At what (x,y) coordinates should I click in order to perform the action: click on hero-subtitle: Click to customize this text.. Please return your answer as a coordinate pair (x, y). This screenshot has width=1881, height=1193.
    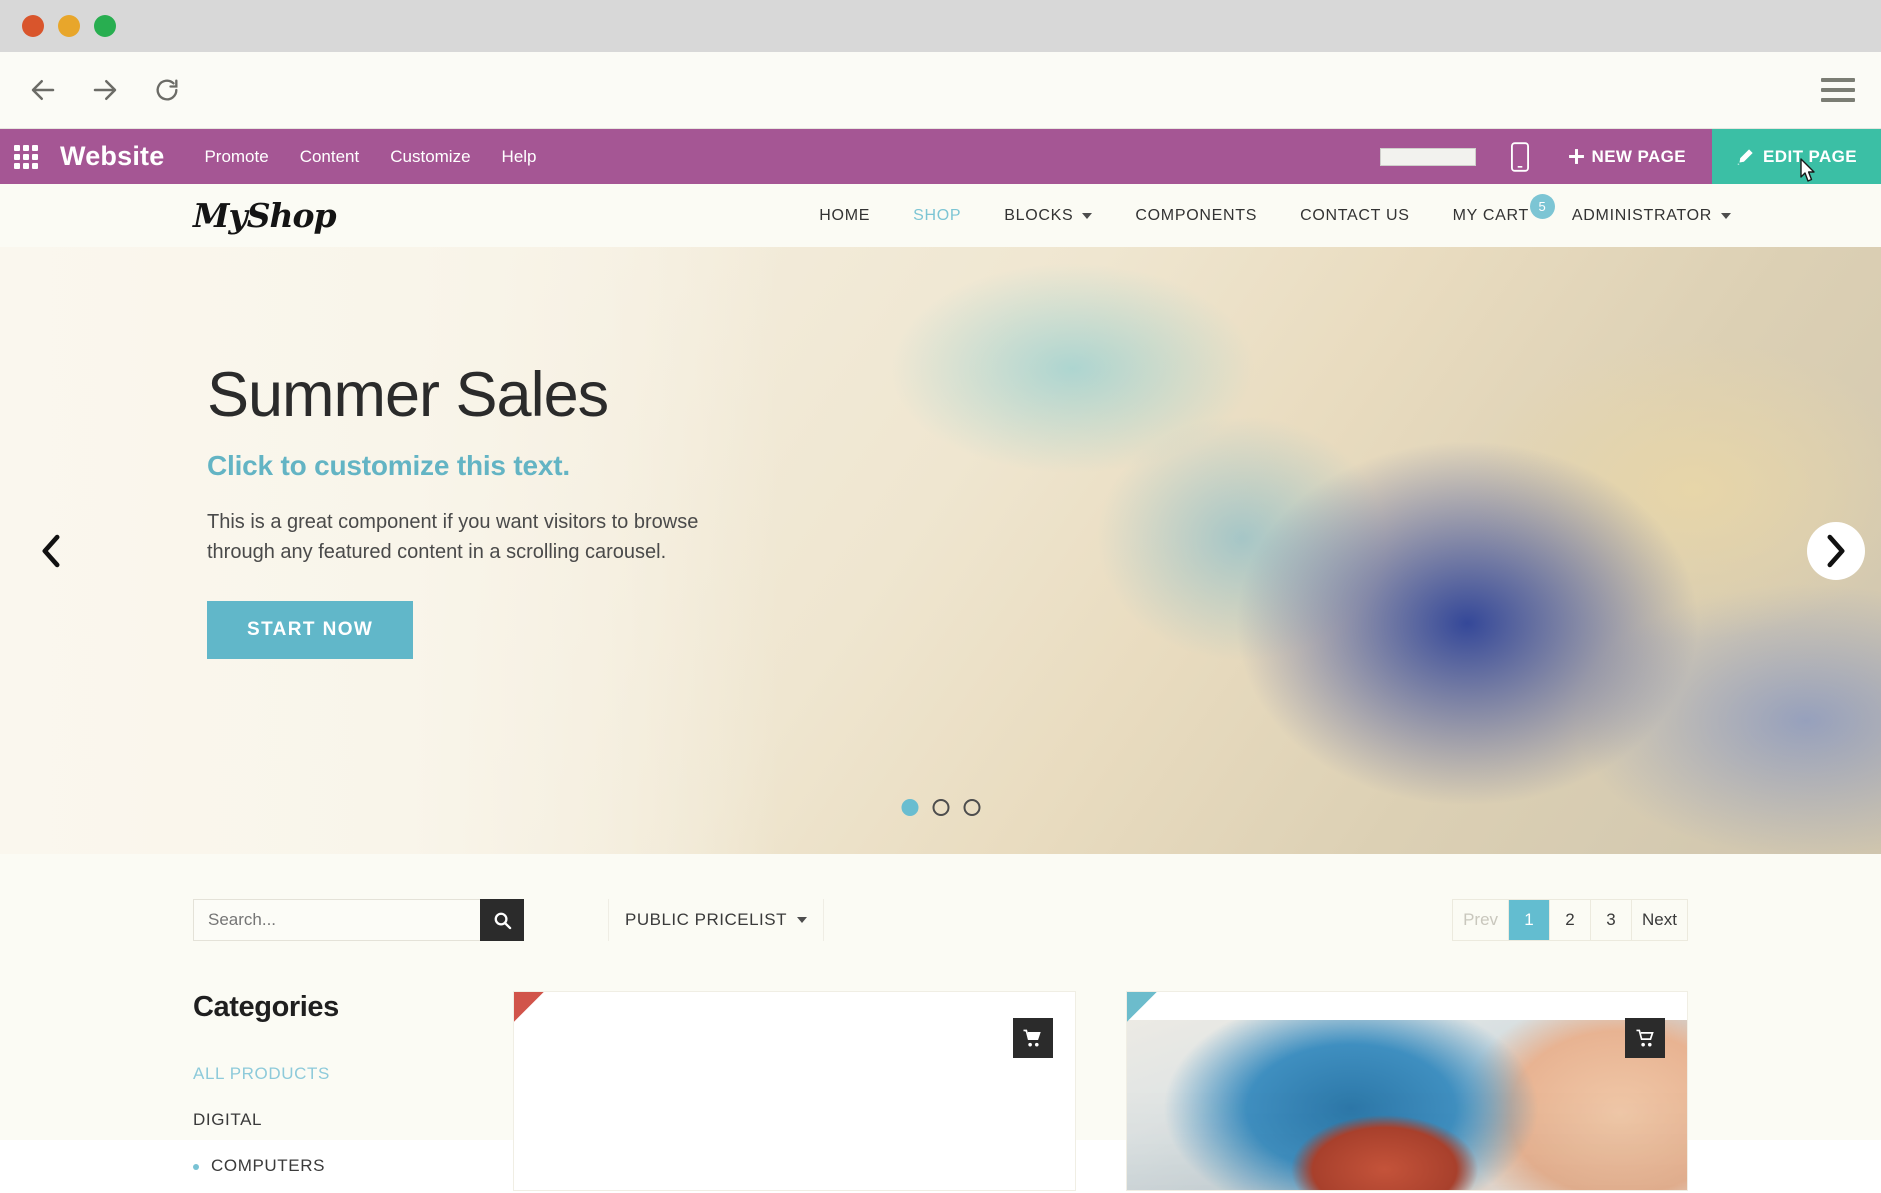
    Looking at the image, I should click on (487, 466).